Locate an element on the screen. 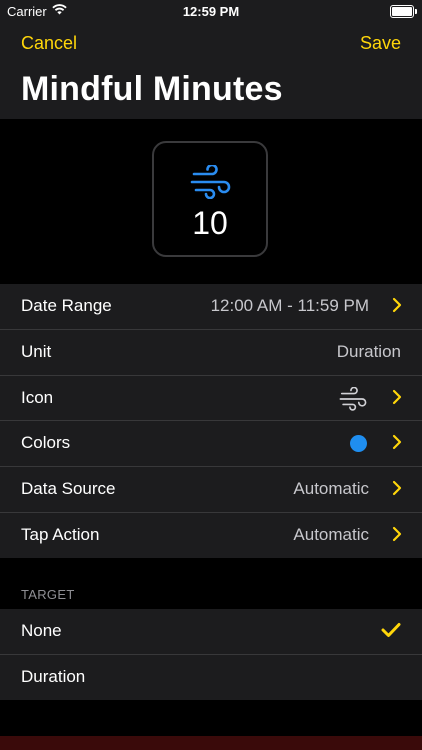 This screenshot has width=422, height=750. date-range-value: 12:00 AM - 11:59 PM is located at coordinates (289, 305).